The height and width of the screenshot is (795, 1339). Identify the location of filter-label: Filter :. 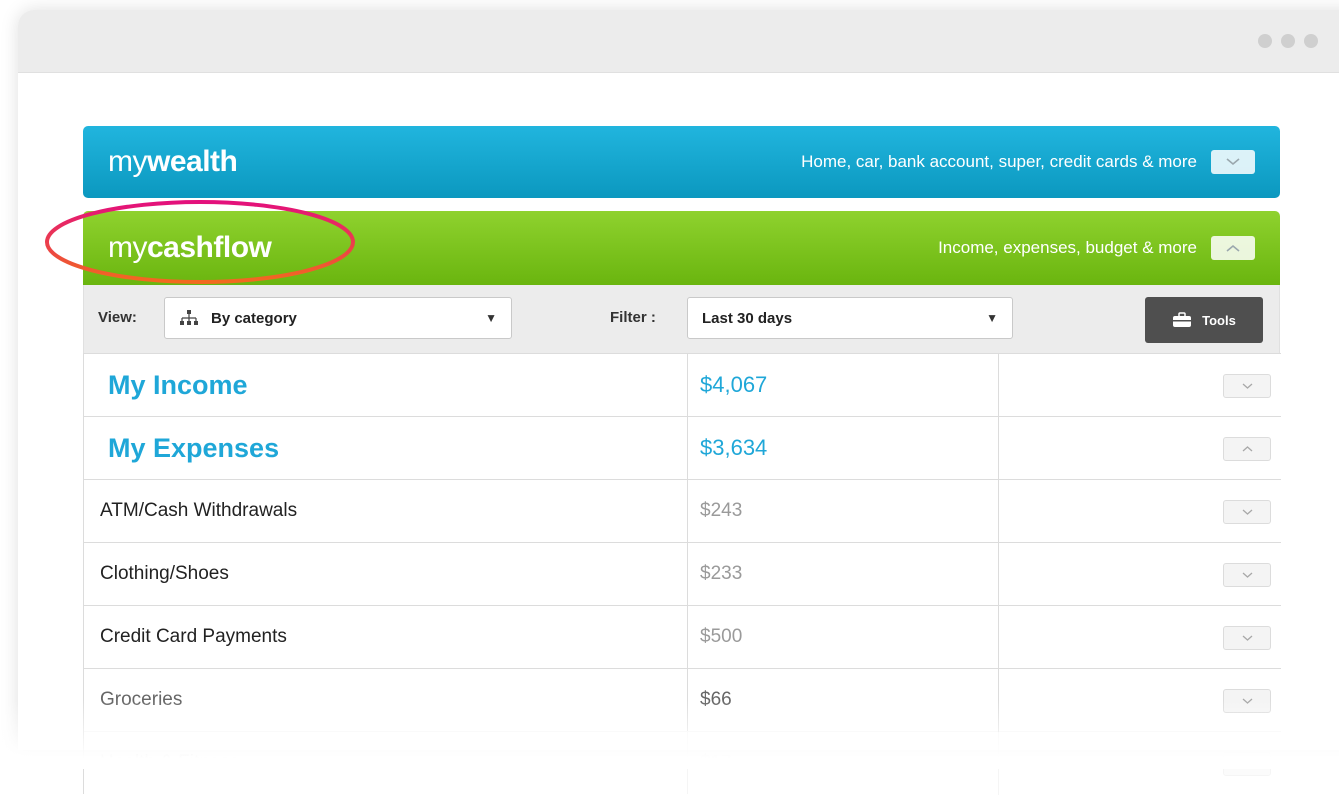
(633, 317).